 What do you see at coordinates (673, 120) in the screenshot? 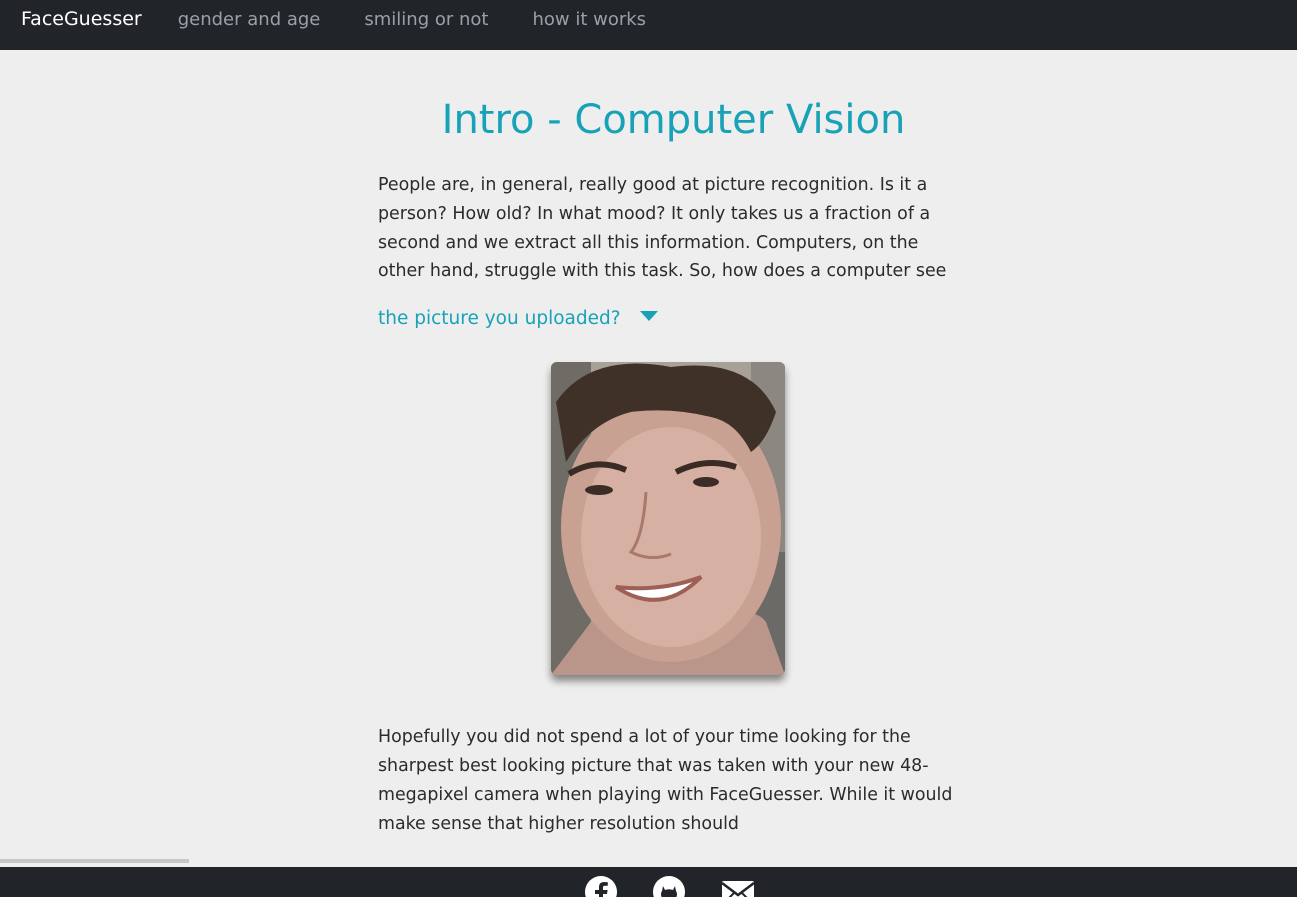
I see `page-title: Intro - Computer Vision` at bounding box center [673, 120].